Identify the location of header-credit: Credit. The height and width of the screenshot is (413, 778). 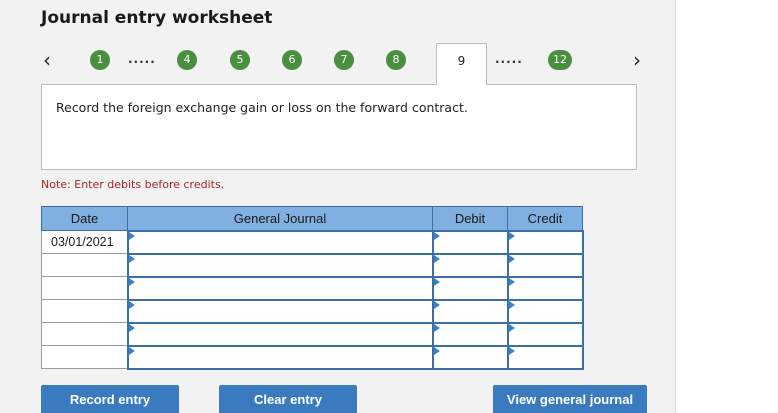
(545, 218).